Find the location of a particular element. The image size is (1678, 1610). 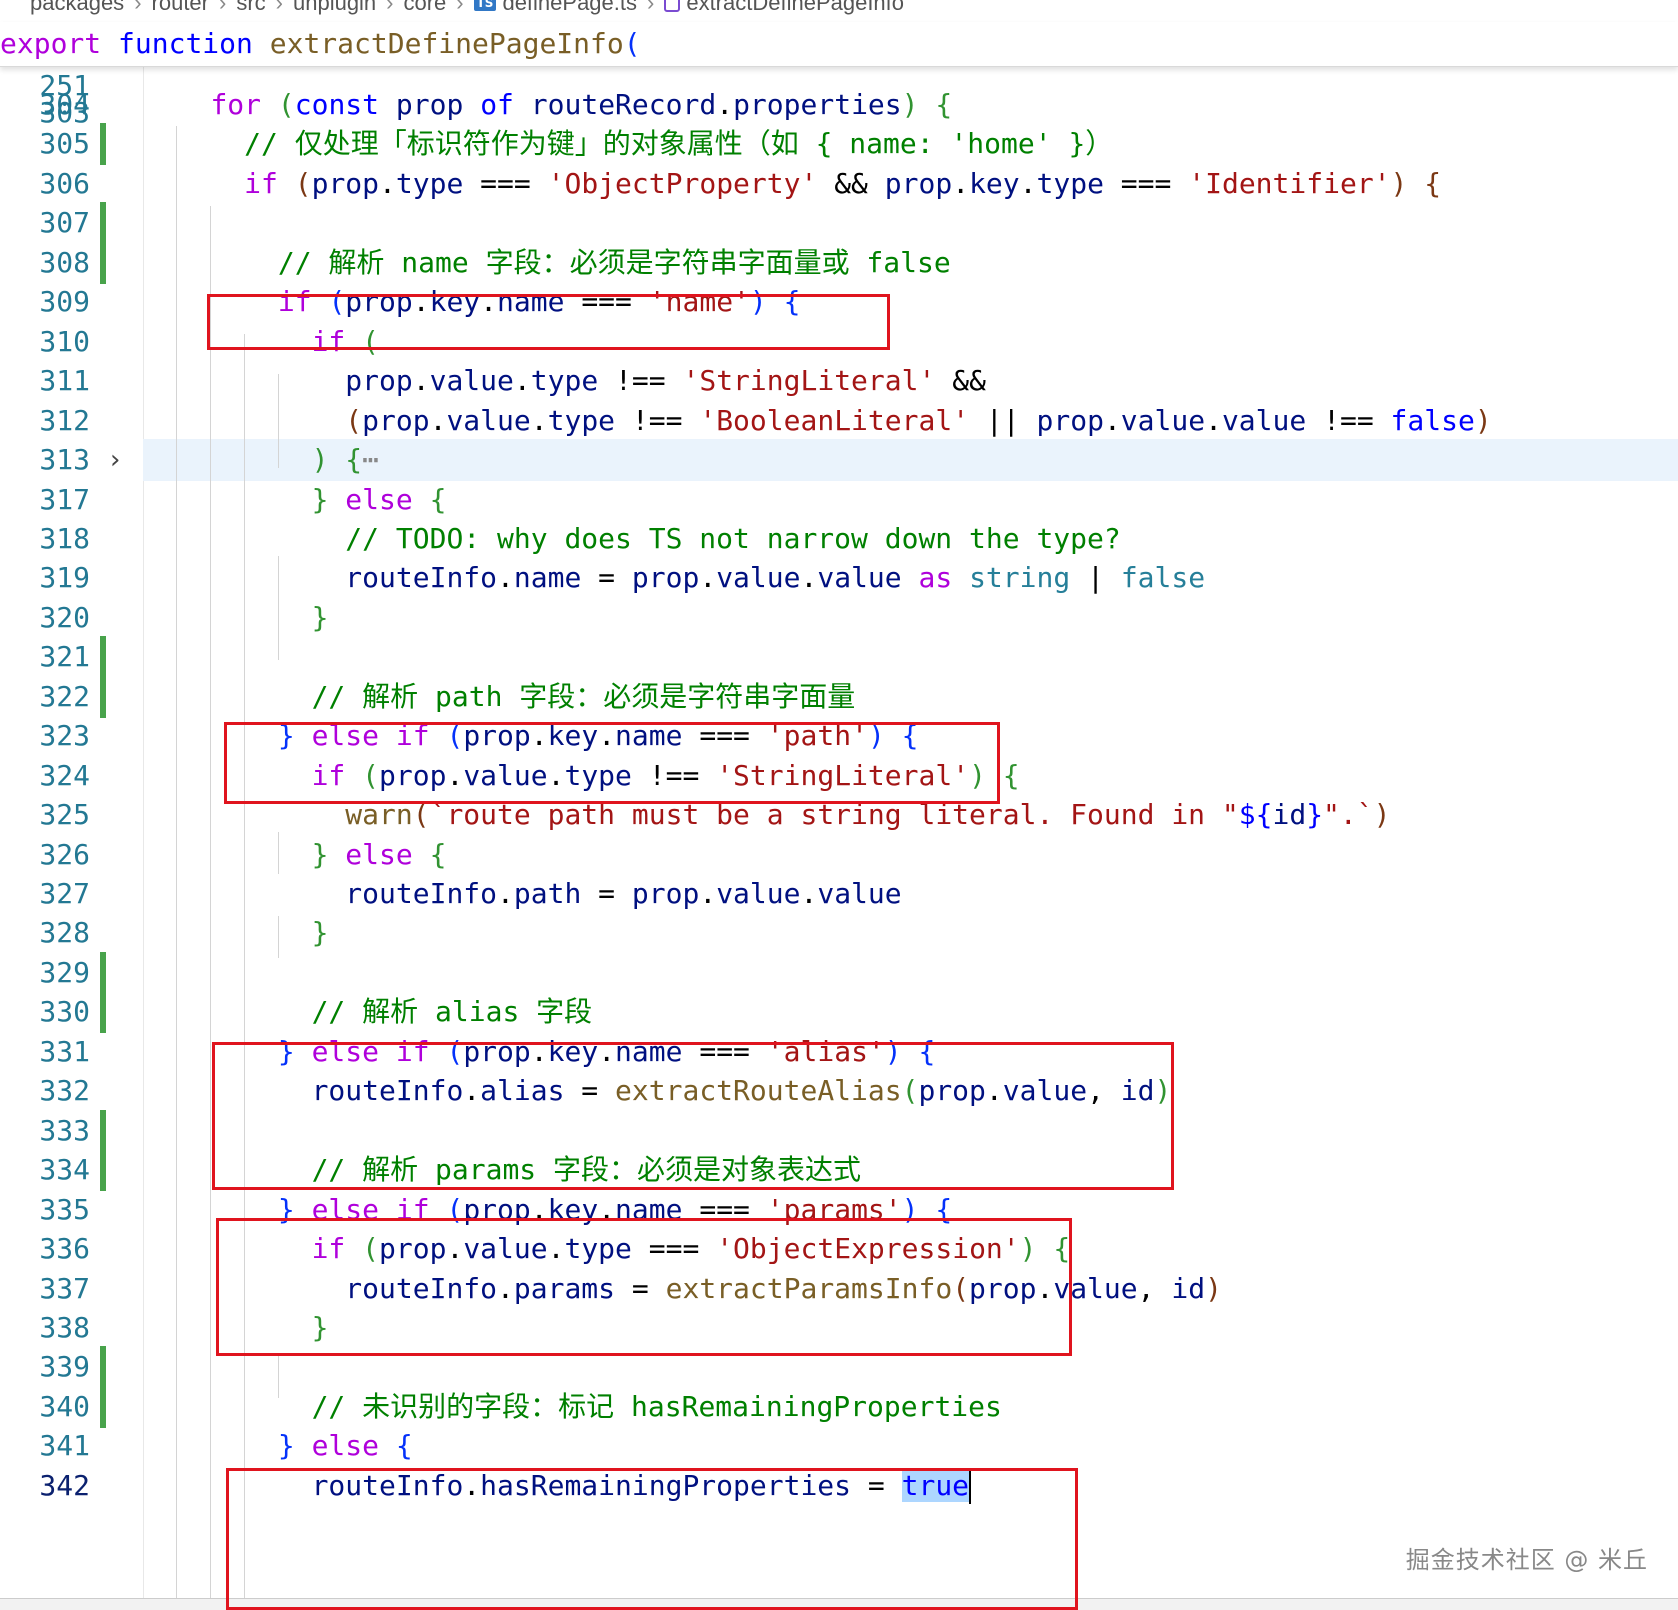

code-token: routeInfo is located at coordinates (421, 1288).